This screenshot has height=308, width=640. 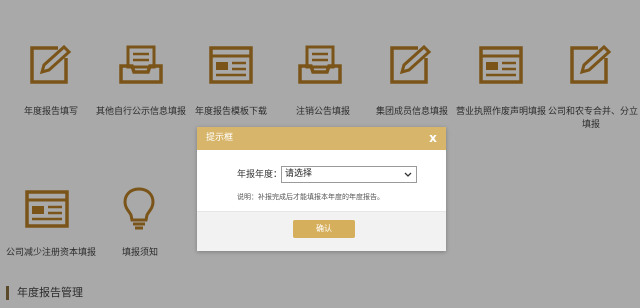 What do you see at coordinates (310, 197) in the screenshot?
I see `dialog-note: 说明：补报完成后才能填报本年度的年度报告。` at bounding box center [310, 197].